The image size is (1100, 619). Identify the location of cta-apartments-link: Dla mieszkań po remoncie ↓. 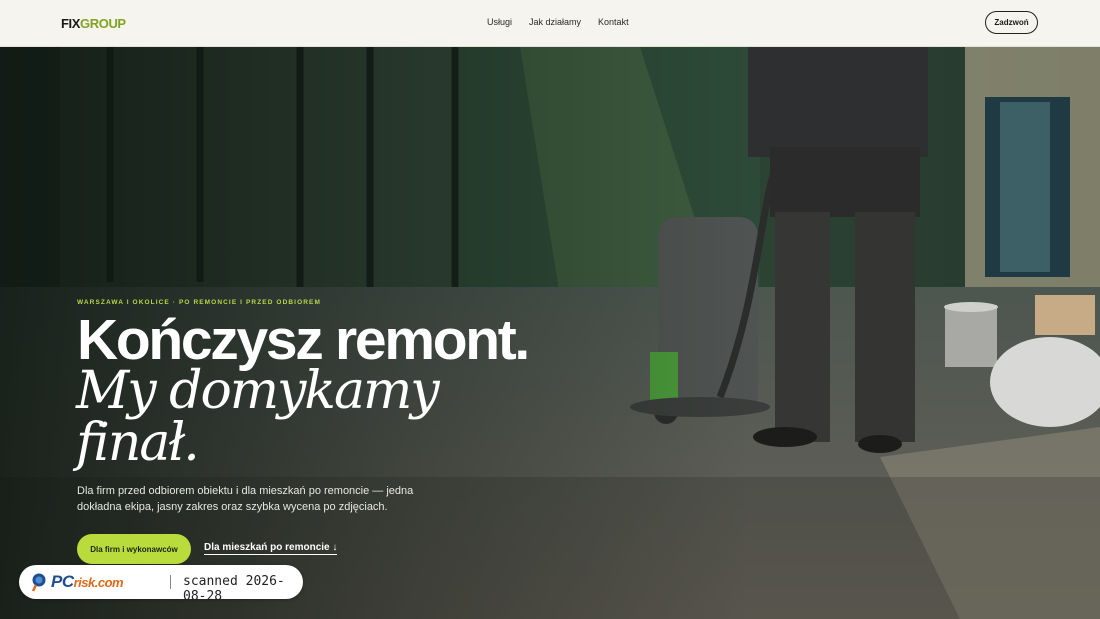
(271, 548).